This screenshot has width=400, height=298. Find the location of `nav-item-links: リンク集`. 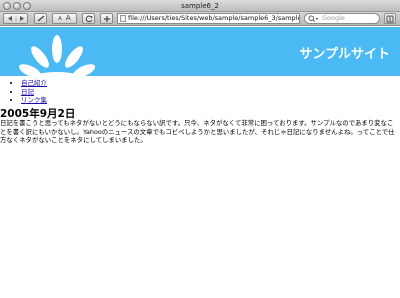

nav-item-links: リンク集 is located at coordinates (34, 100).